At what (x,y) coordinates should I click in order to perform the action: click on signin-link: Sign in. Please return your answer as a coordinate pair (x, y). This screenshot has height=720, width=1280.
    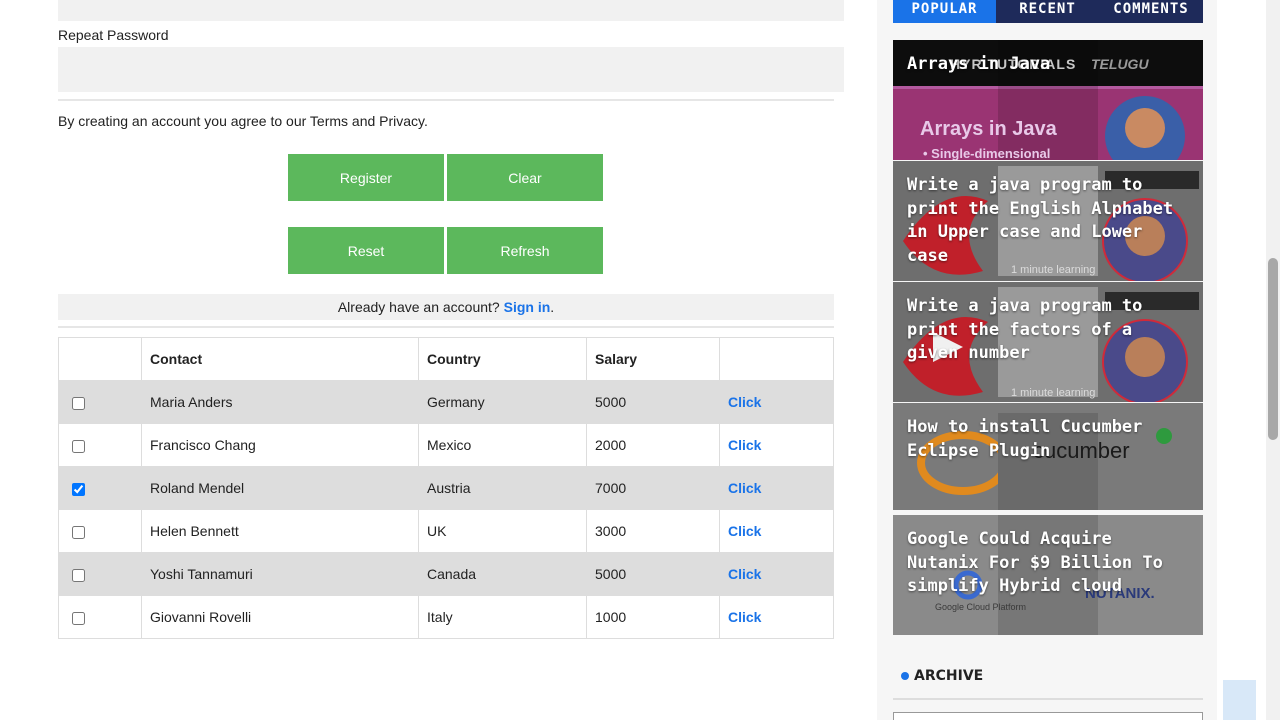
    Looking at the image, I should click on (527, 307).